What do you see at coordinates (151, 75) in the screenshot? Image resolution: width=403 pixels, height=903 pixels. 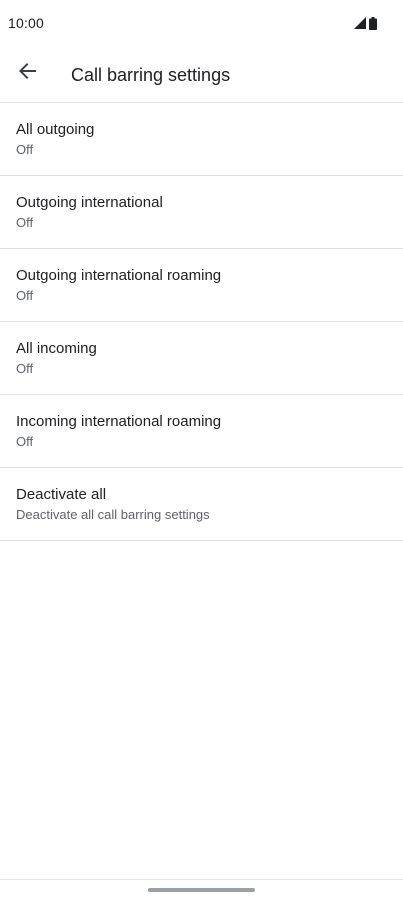 I see `page-title: Call barring settings` at bounding box center [151, 75].